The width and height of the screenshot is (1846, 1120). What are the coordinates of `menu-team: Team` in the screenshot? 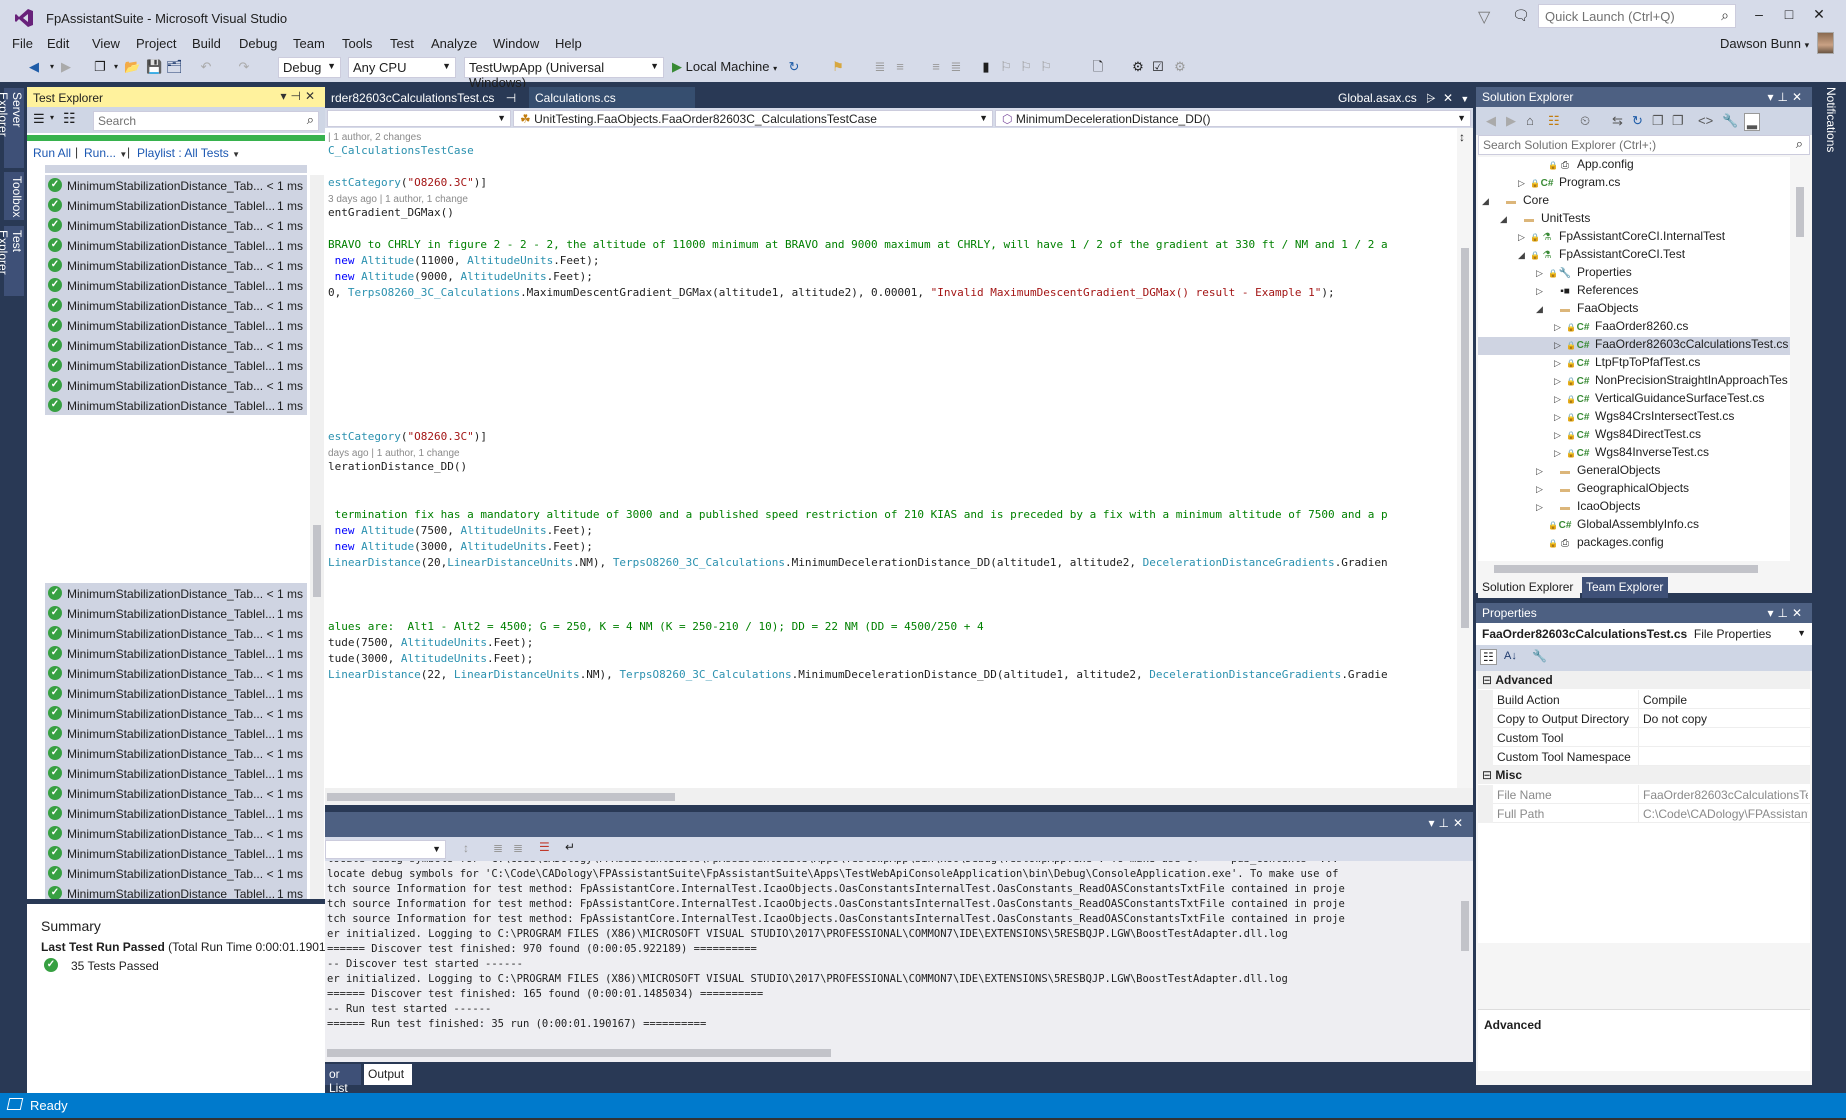 It's located at (309, 43).